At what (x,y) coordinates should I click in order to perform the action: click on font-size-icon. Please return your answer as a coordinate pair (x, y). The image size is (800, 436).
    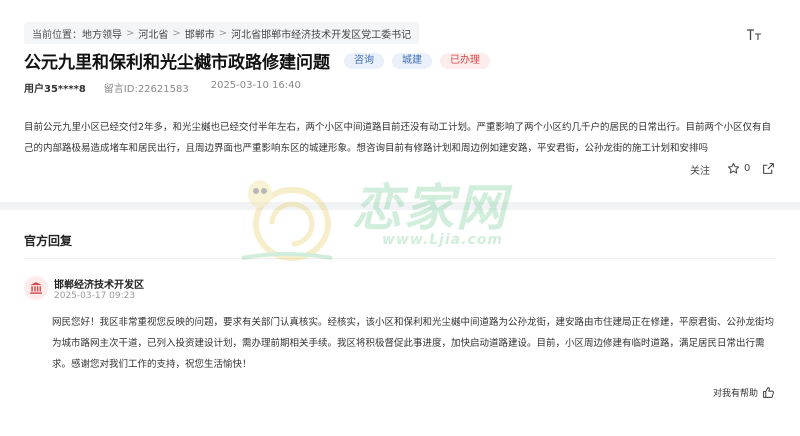
    Looking at the image, I should click on (754, 34).